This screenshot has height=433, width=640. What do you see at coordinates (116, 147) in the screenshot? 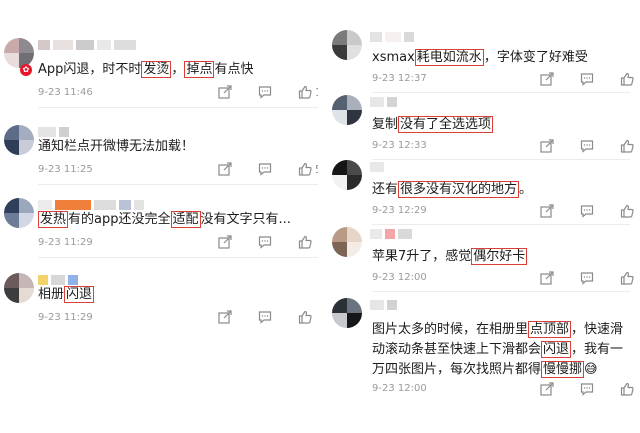
I see `comment-text: 通知栏点开微博无法加载！` at bounding box center [116, 147].